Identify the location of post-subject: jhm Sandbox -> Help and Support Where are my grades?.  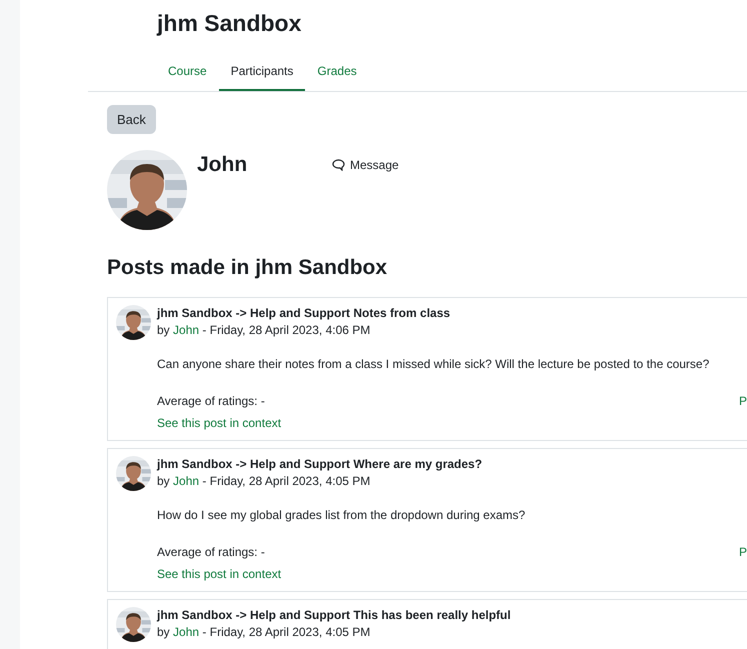
(320, 464).